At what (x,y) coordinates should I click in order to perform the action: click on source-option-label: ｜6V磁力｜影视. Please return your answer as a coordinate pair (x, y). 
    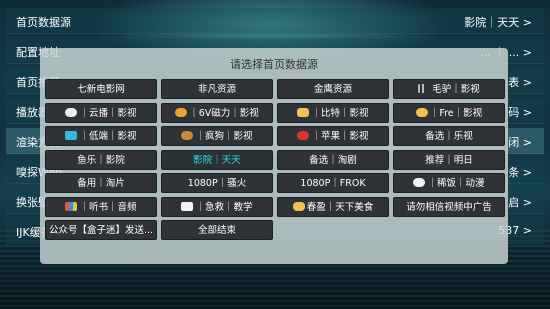
    Looking at the image, I should click on (224, 113).